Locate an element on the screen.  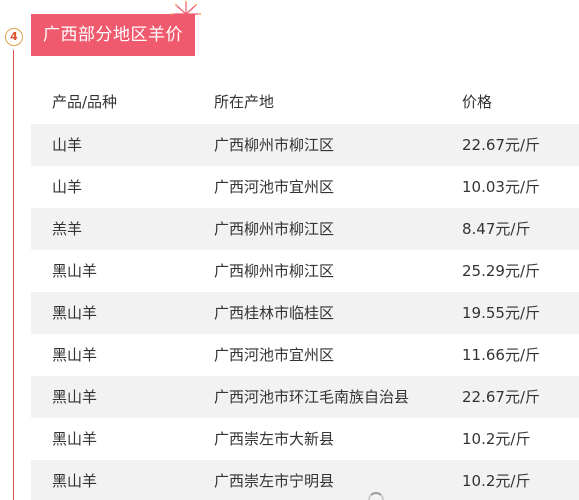
cell-price: 11.66元/斤 is located at coordinates (501, 355).